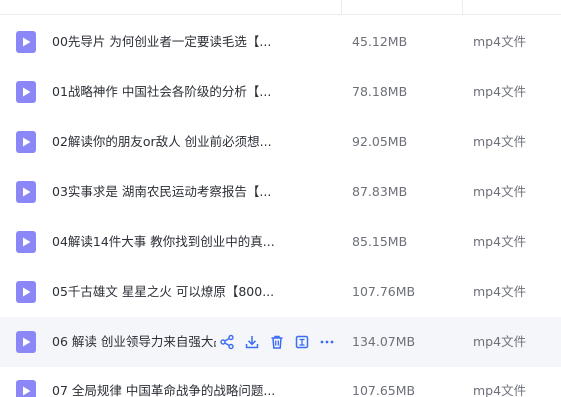 This screenshot has height=397, width=561. I want to click on file-size: 92.05MB, so click(380, 141).